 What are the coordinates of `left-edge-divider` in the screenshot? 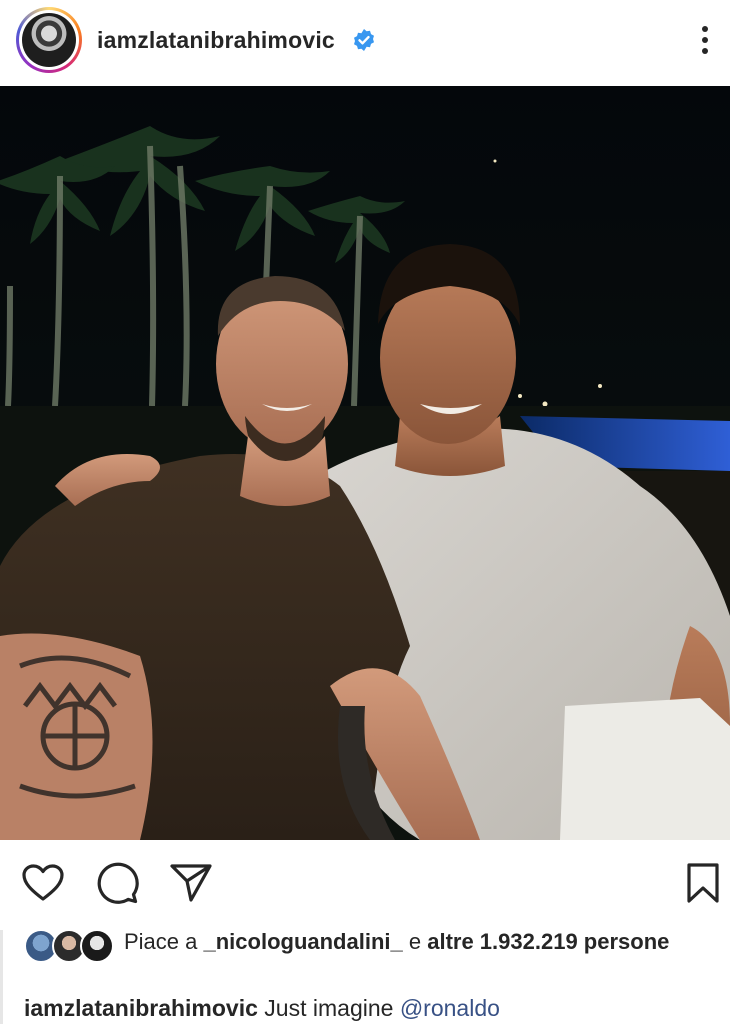 It's located at (1, 977).